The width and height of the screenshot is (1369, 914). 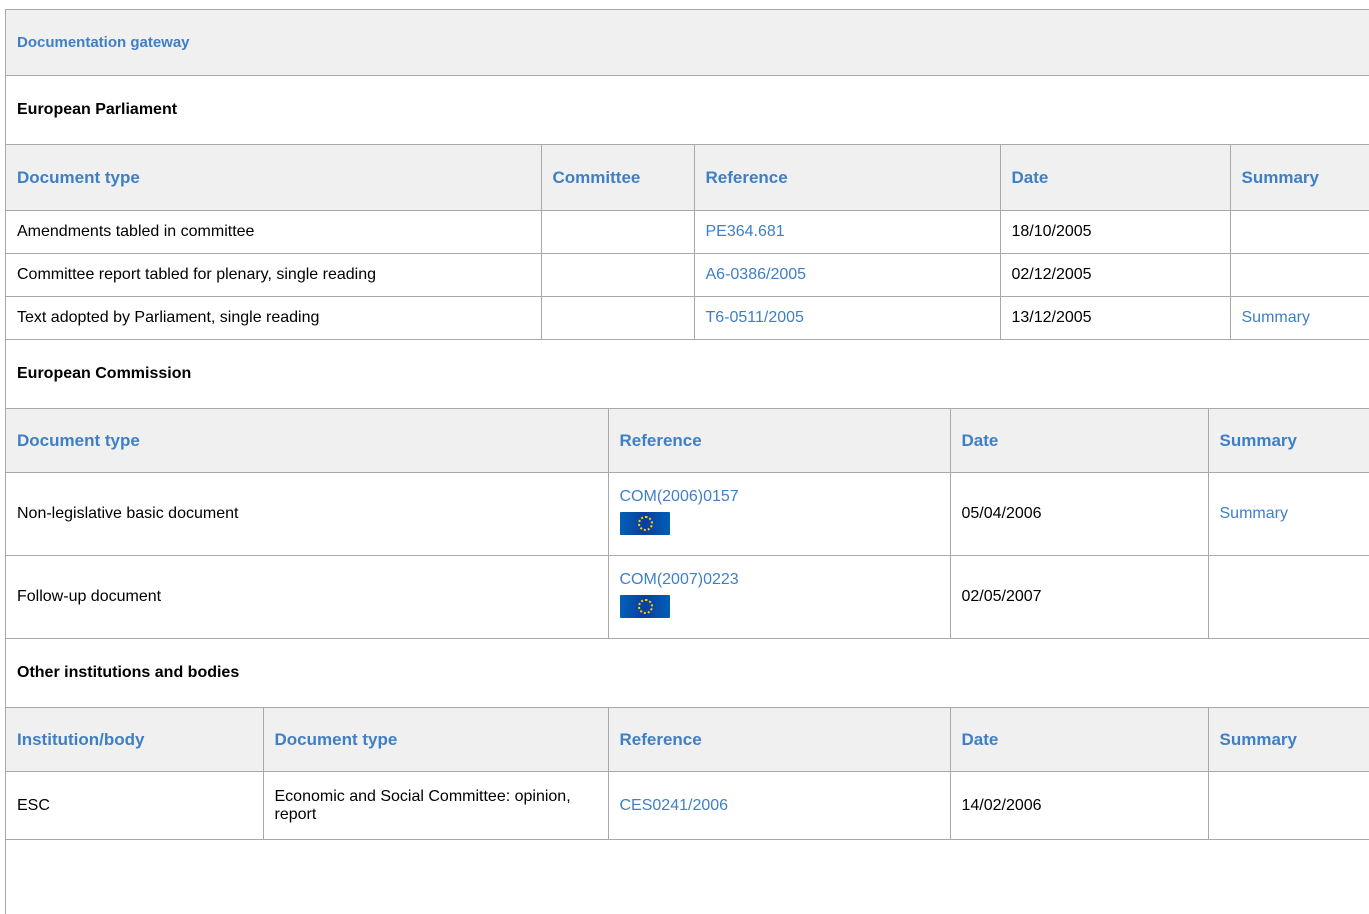 I want to click on reference-link: CES0241/2006, so click(x=674, y=805).